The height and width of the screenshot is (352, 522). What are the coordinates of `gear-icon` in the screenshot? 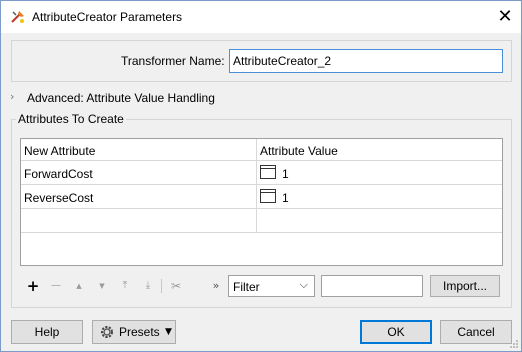 It's located at (107, 332).